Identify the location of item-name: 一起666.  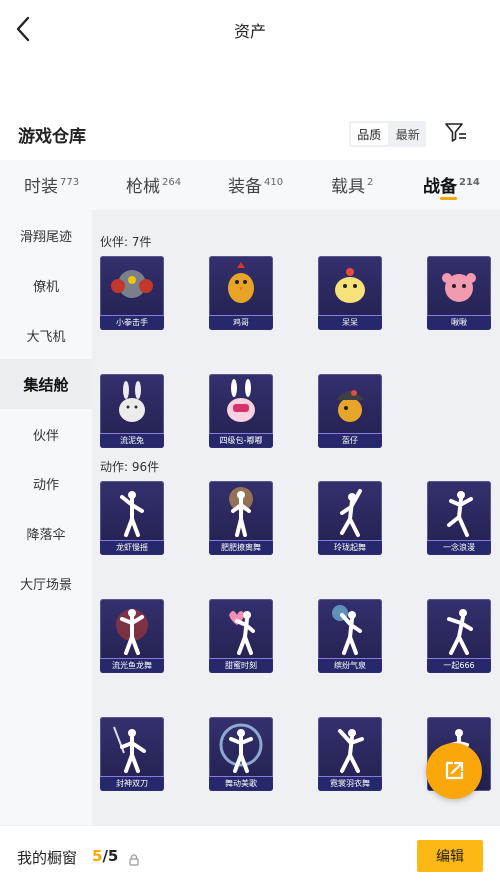
(459, 665).